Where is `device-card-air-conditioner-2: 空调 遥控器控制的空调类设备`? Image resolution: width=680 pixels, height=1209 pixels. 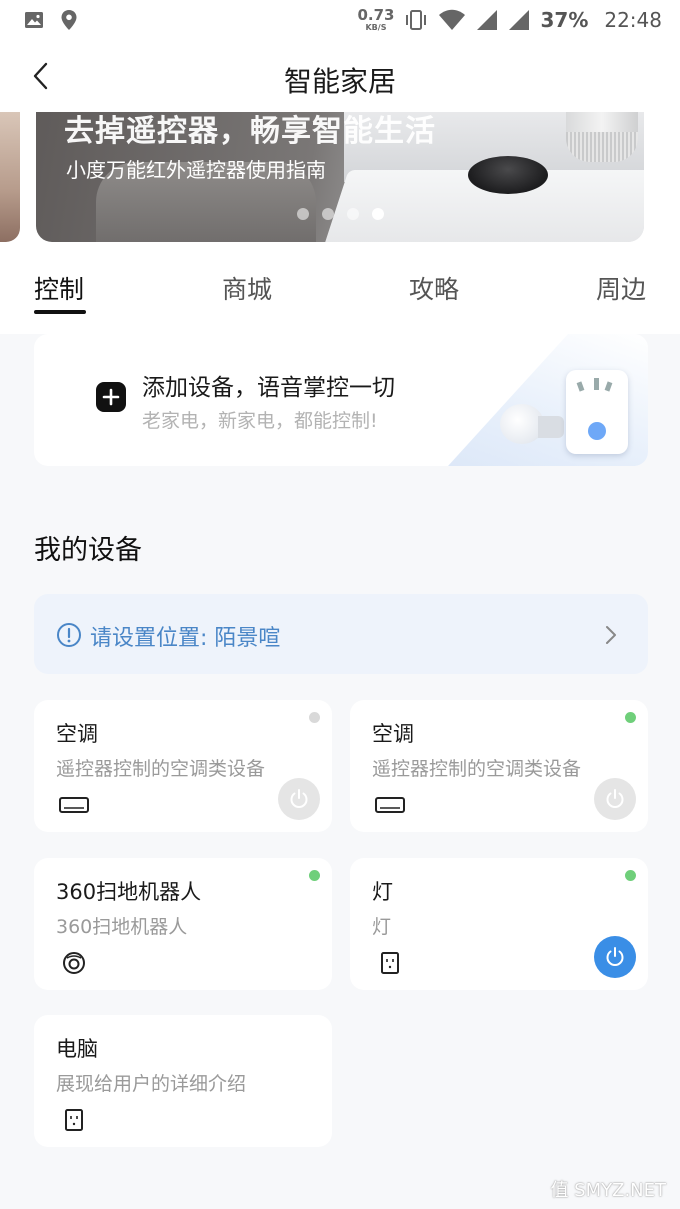
device-card-air-conditioner-2: 空调 遥控器控制的空调类设备 is located at coordinates (499, 766).